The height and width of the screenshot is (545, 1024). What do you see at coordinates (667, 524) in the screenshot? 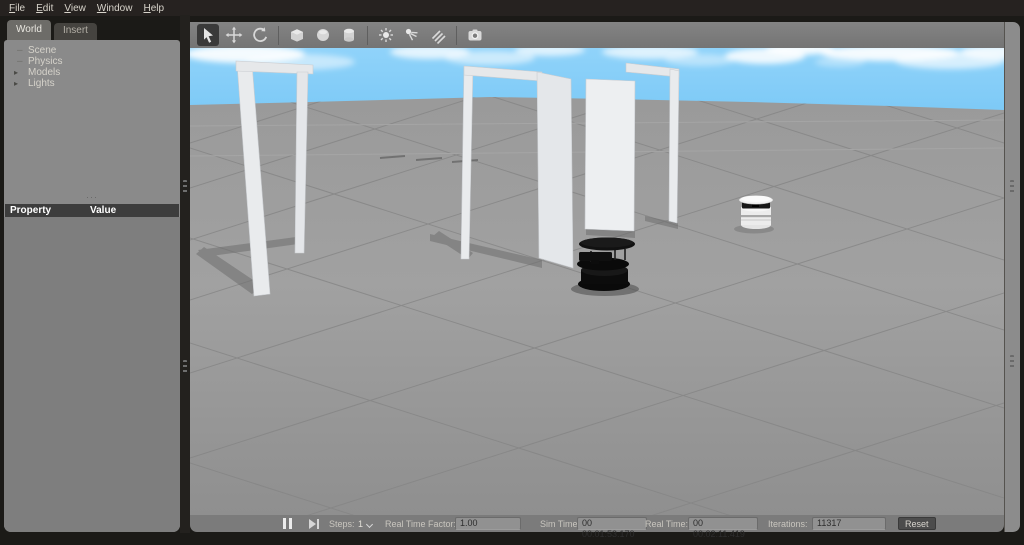
I see `real-time-label: Real Time:` at bounding box center [667, 524].